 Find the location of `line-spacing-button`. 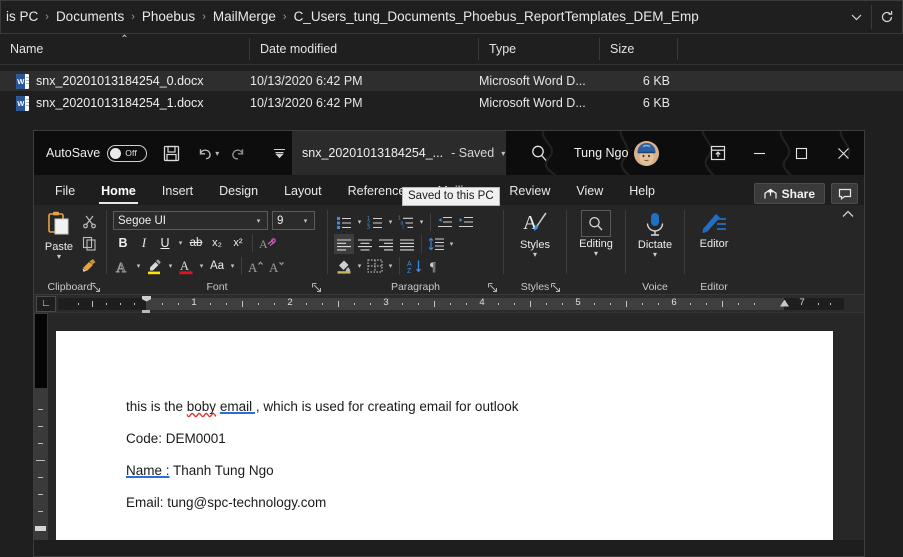

line-spacing-button is located at coordinates (436, 244).